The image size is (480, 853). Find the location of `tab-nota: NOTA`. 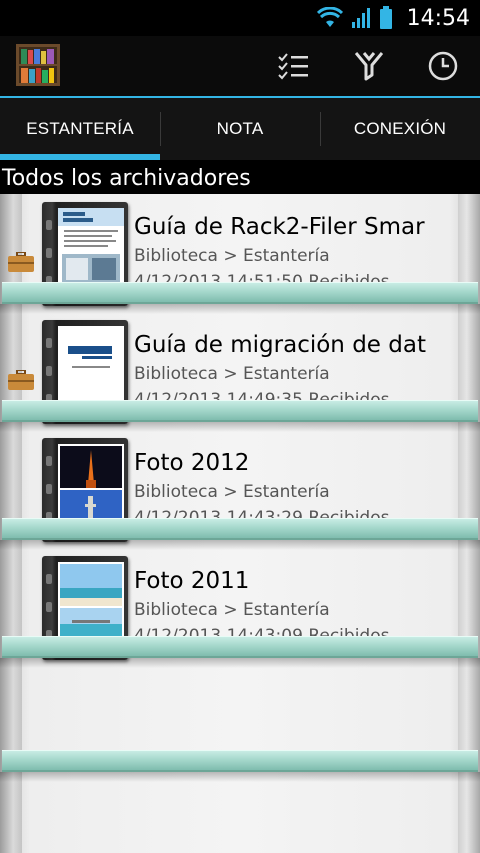

tab-nota: NOTA is located at coordinates (240, 129).